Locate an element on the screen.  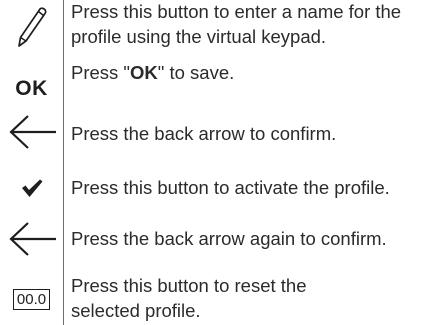
instruction-save-ok: OK is located at coordinates (144, 72).